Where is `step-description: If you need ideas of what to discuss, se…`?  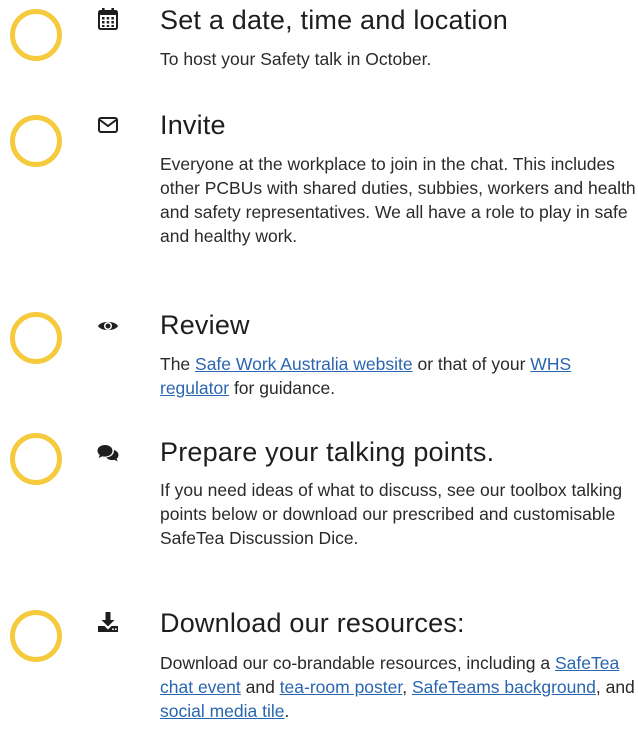
step-description: If you need ideas of what to discuss, se… is located at coordinates (391, 514).